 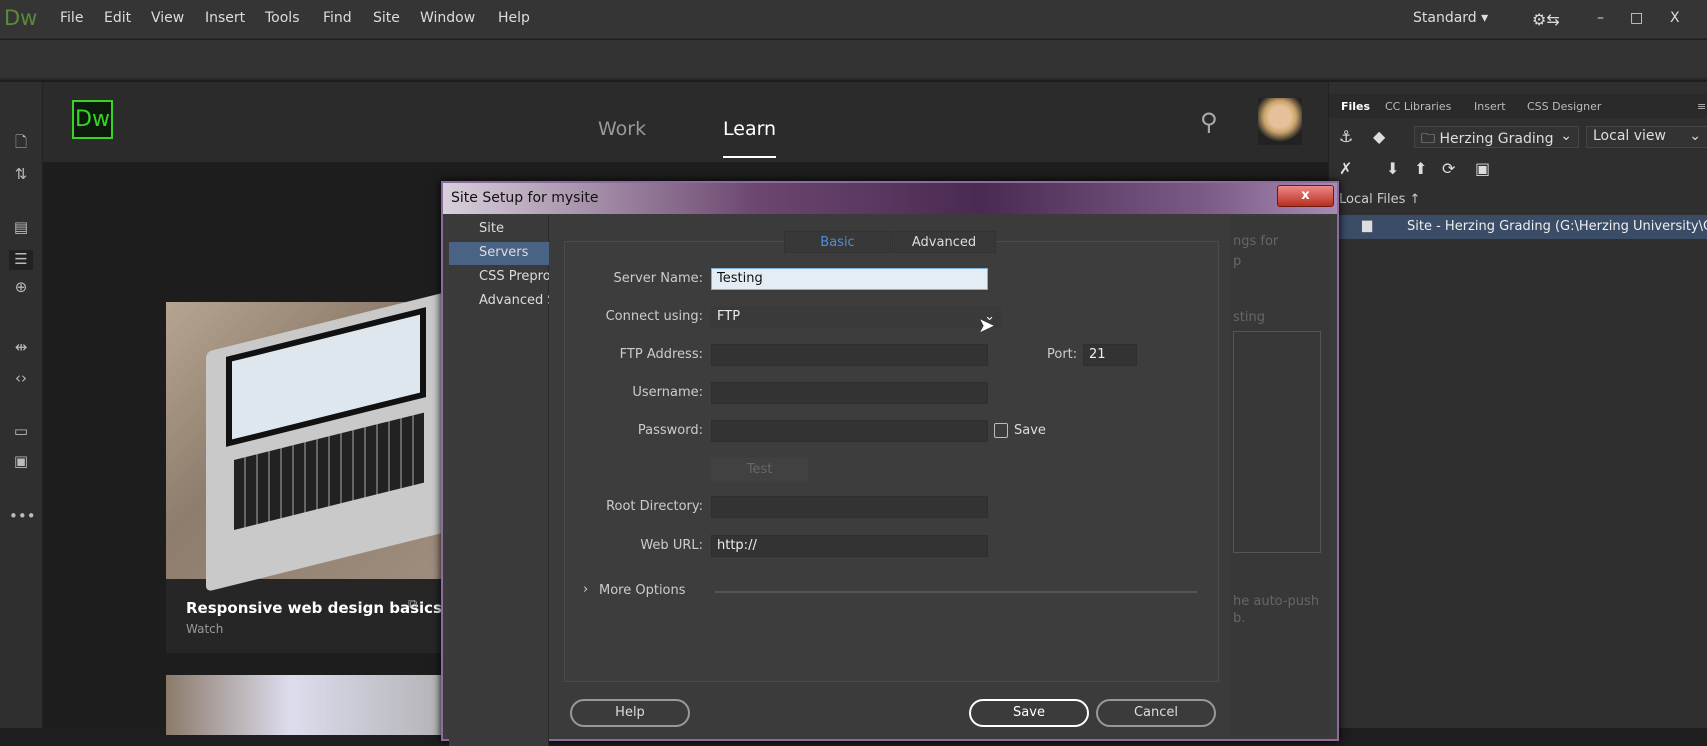 What do you see at coordinates (92, 119) in the screenshot?
I see `dw-logo: Dw` at bounding box center [92, 119].